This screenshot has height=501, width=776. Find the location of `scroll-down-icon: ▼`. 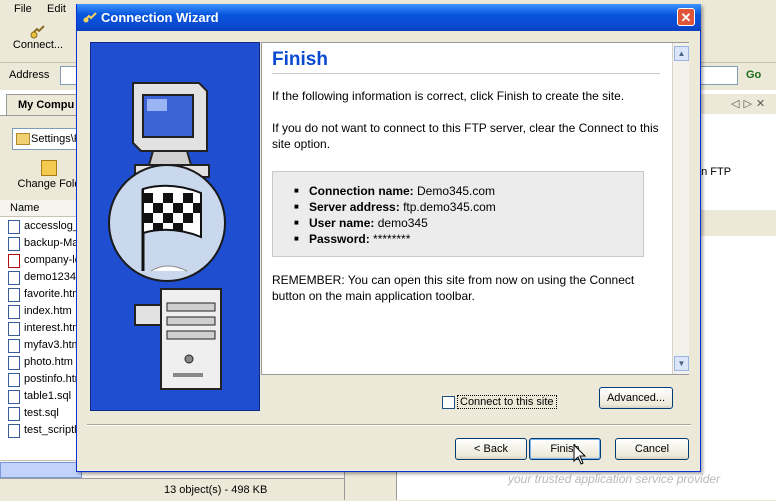

scroll-down-icon: ▼ is located at coordinates (681, 363).